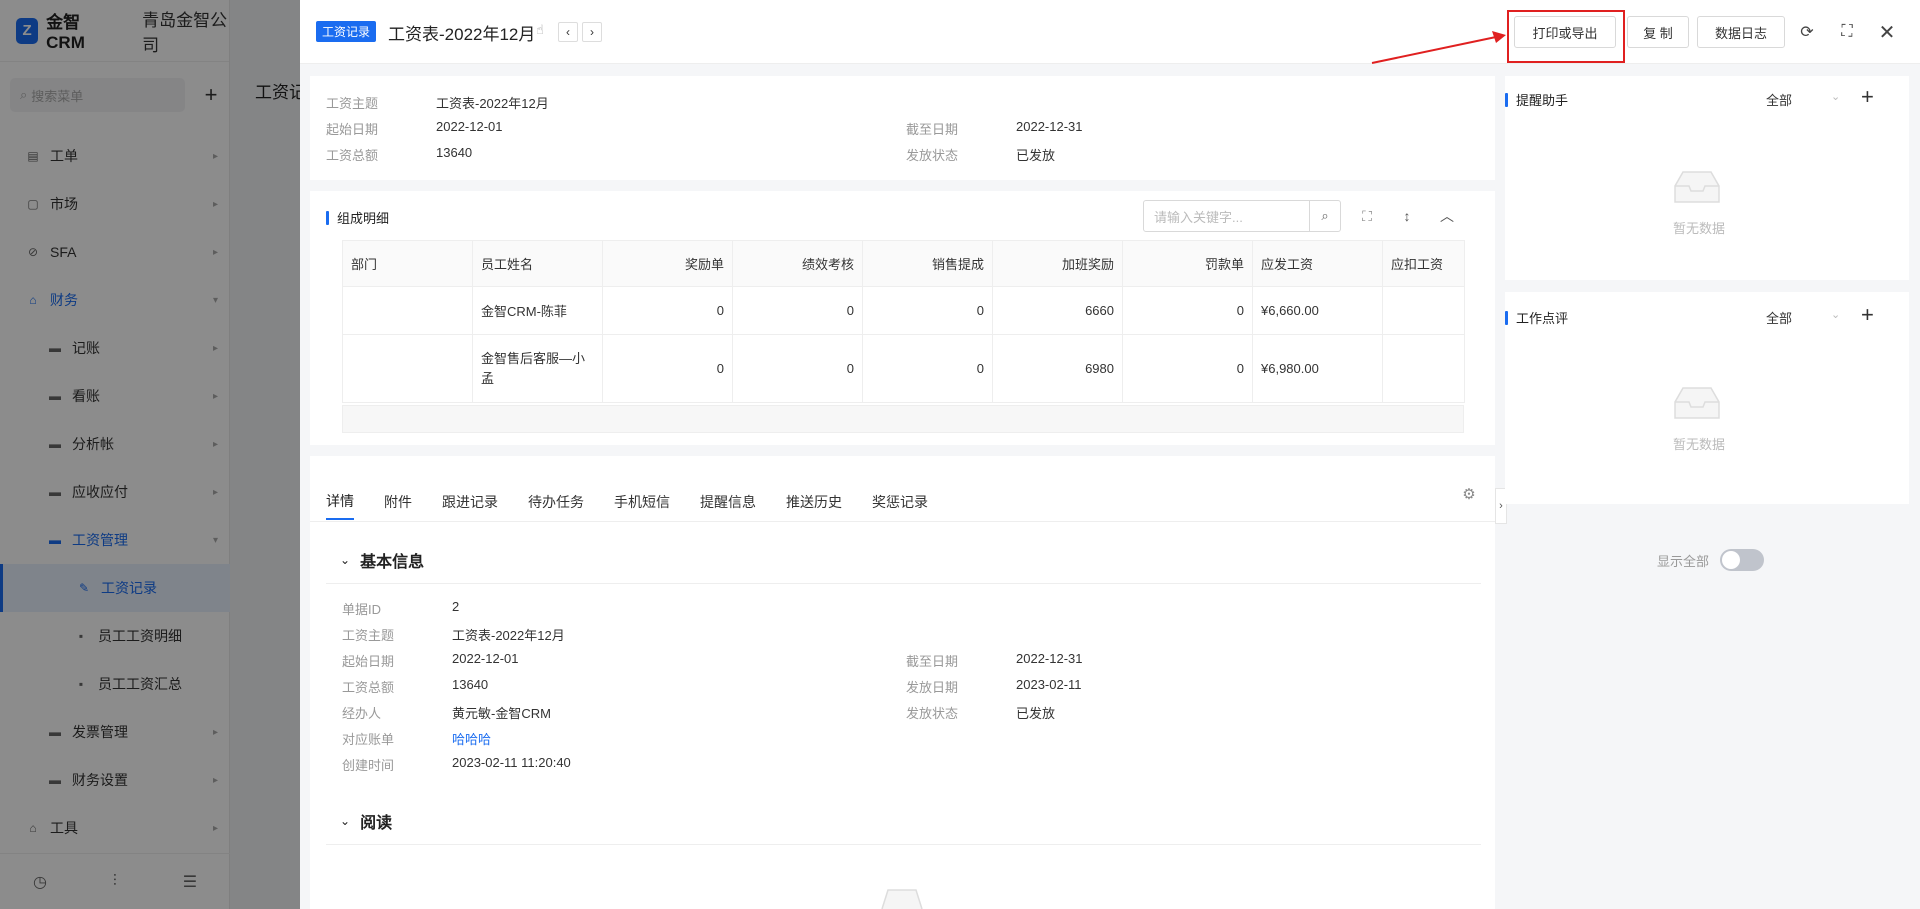 This screenshot has height=909, width=1920. Describe the element at coordinates (1423, 263) in the screenshot. I see `col-header: 应扣工资` at that location.